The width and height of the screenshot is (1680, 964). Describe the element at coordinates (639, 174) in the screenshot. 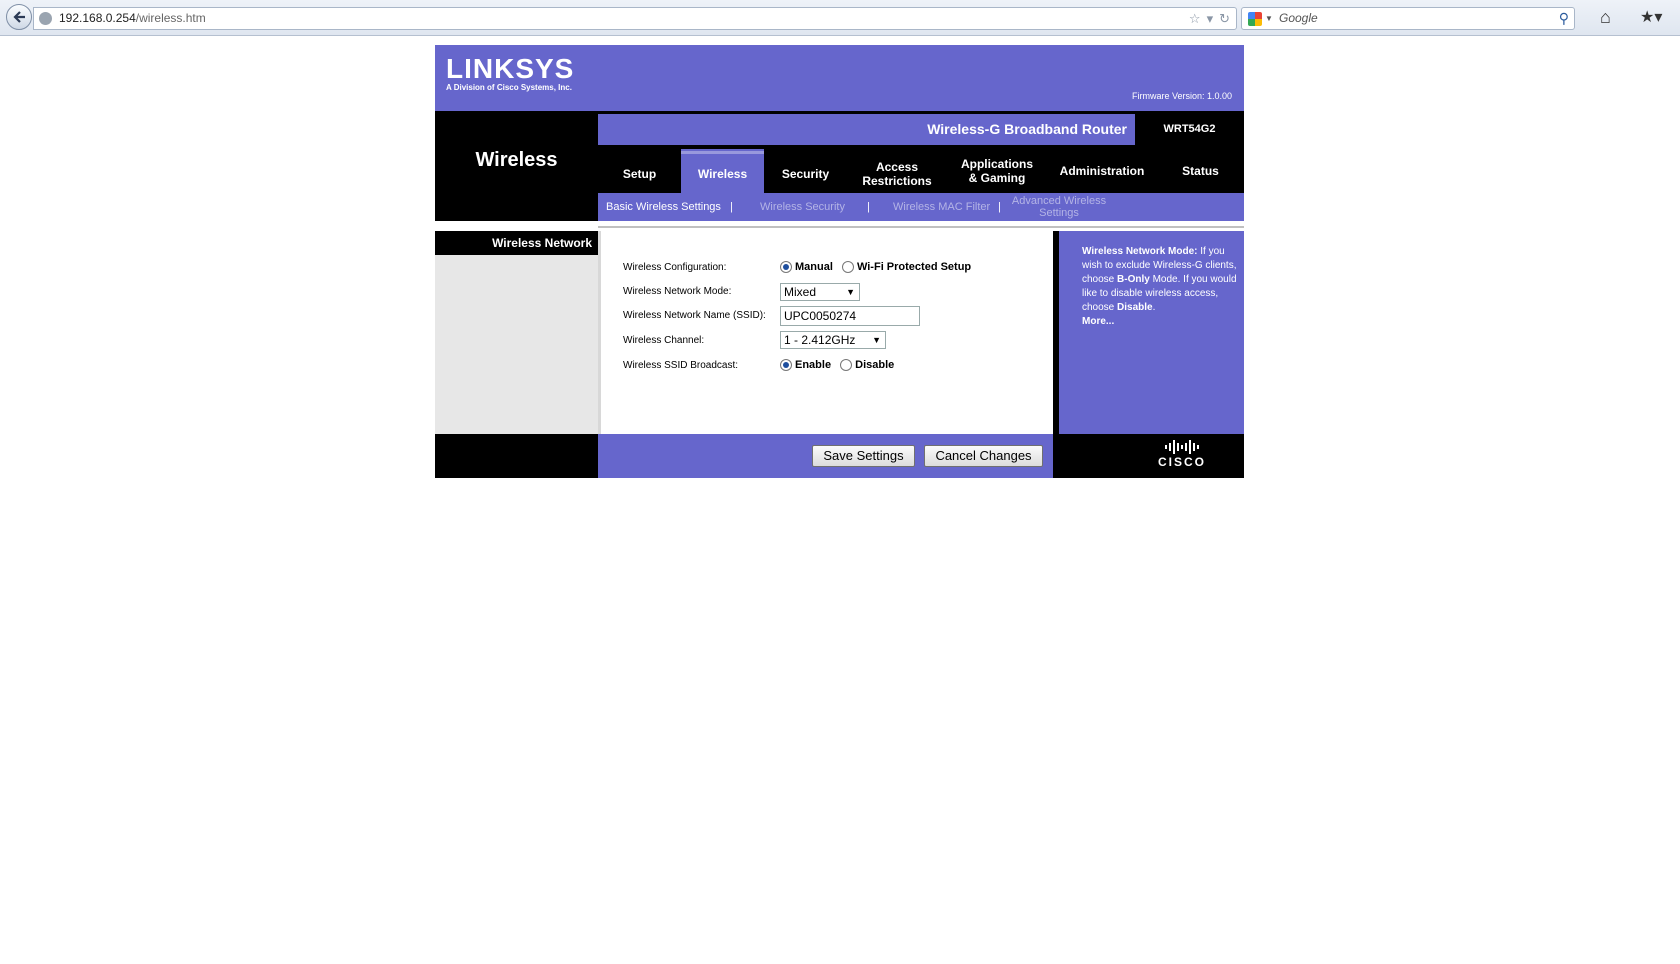

I see `tab-label: Setup` at that location.